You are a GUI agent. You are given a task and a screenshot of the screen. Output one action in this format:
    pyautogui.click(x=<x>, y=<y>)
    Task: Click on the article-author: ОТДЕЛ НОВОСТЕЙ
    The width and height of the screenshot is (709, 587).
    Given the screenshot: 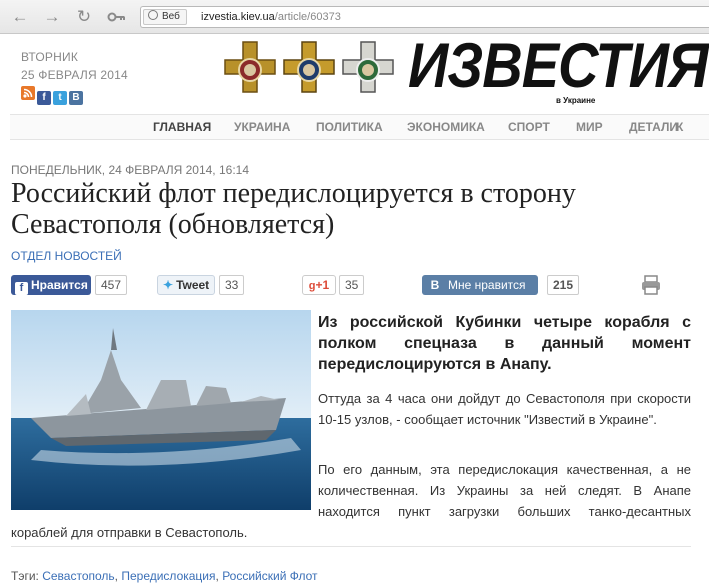 What is the action you would take?
    pyautogui.click(x=66, y=256)
    